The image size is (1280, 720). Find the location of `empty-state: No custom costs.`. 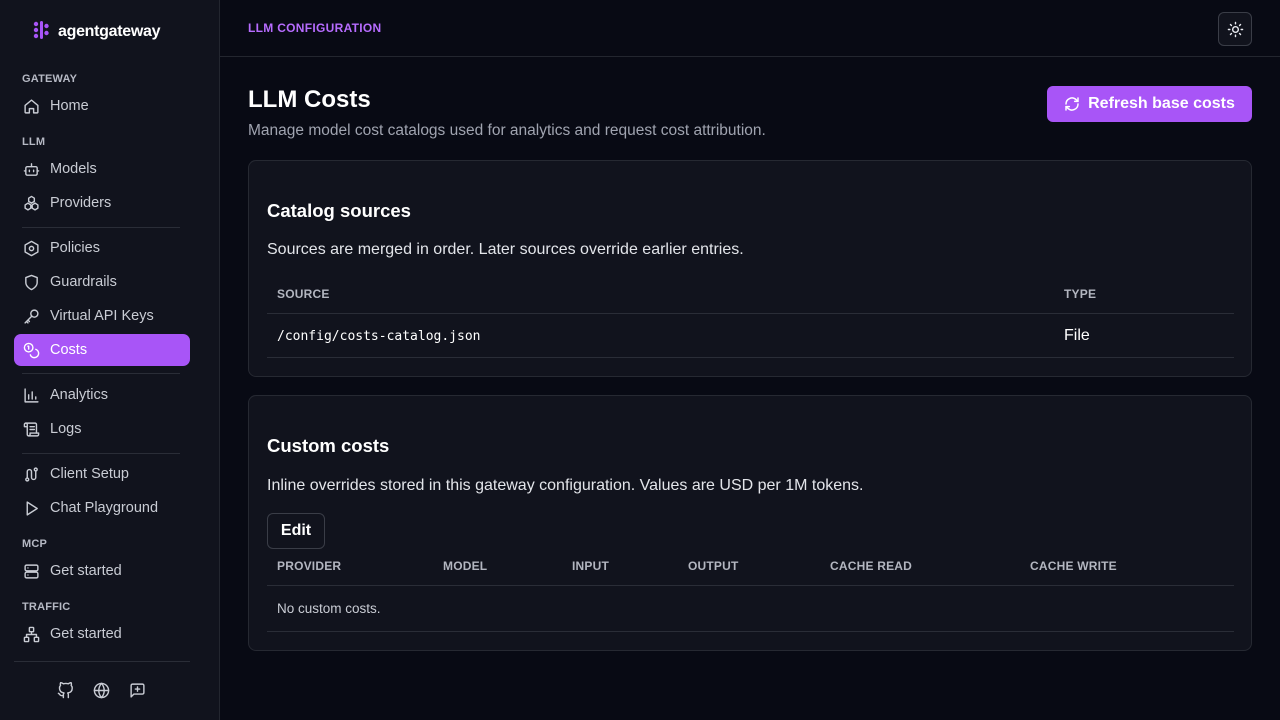

empty-state: No custom costs. is located at coordinates (329, 608).